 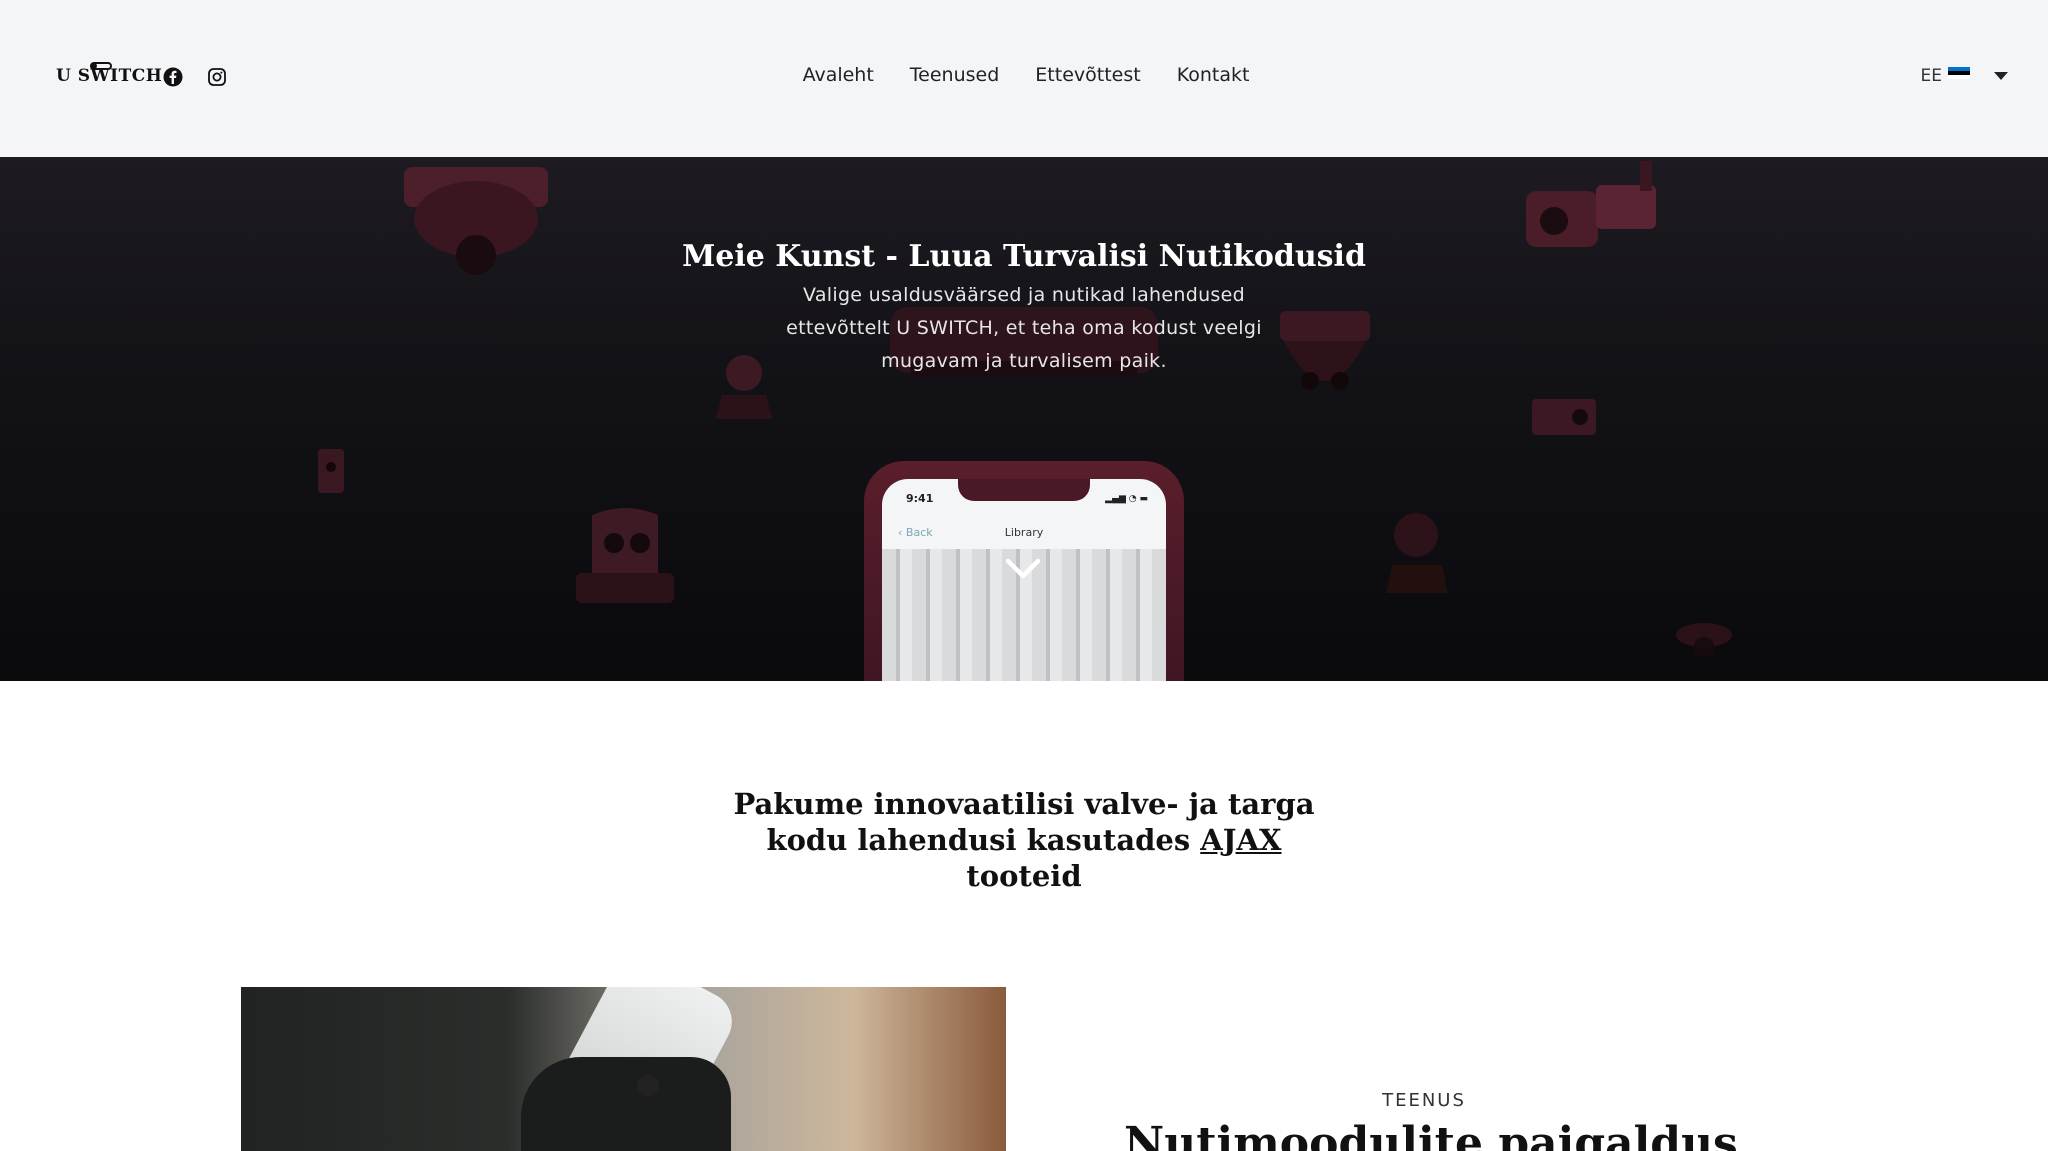 What do you see at coordinates (1024, 75) in the screenshot?
I see `main-nav: Avaleht Teenused Ettevõttest Kontakt` at bounding box center [1024, 75].